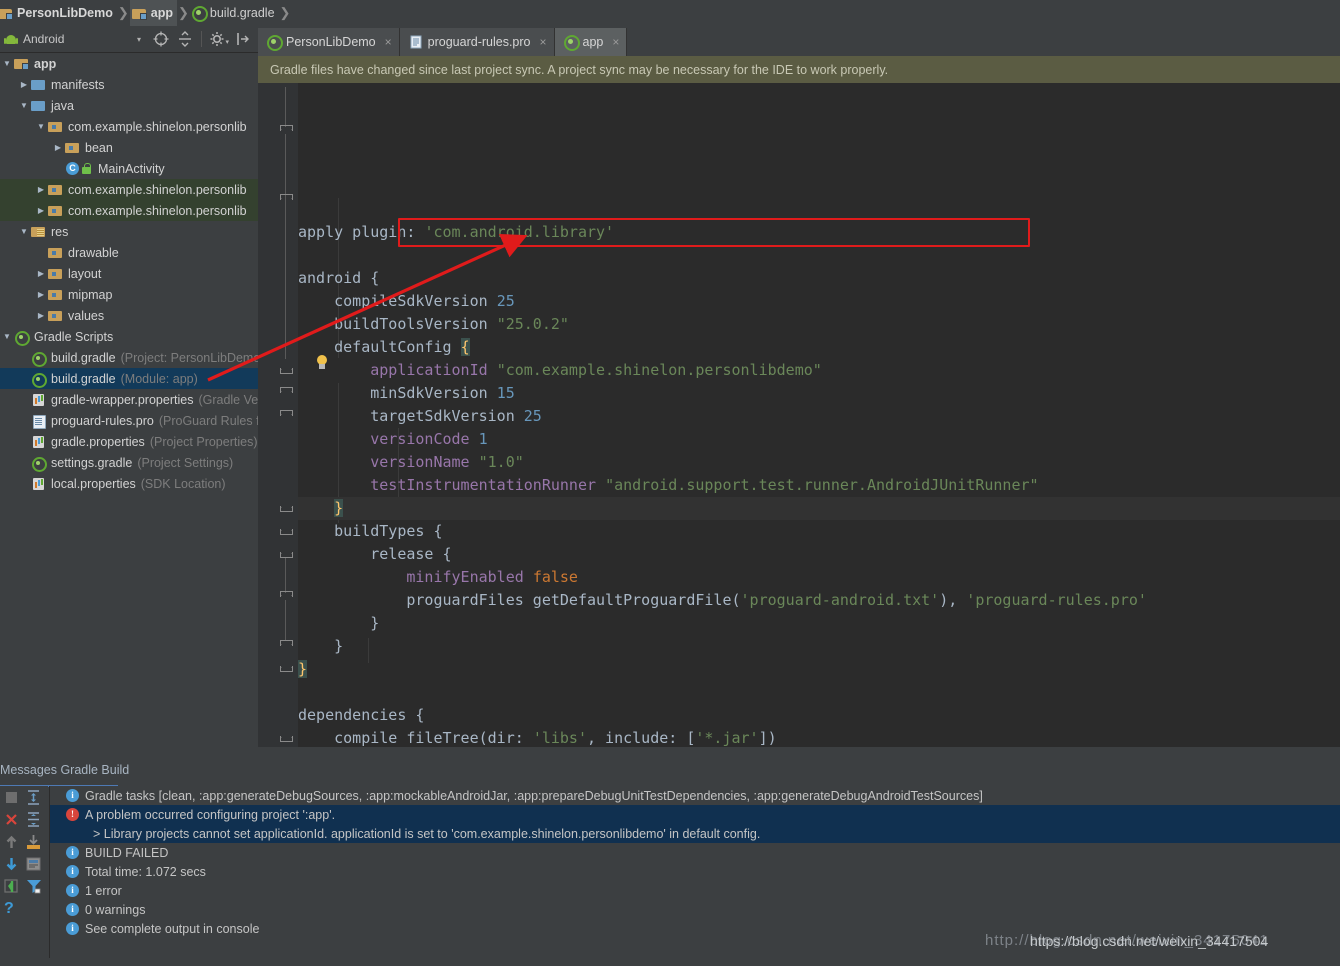  Describe the element at coordinates (286, 198) in the screenshot. I see `fold-marker-expanded-defaultconfig` at that location.